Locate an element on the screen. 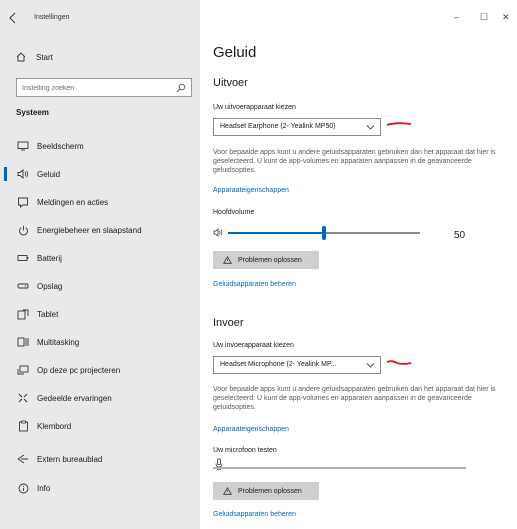 Image resolution: width=517 pixels, height=529 pixels. sidebar-item-label: Info is located at coordinates (44, 488).